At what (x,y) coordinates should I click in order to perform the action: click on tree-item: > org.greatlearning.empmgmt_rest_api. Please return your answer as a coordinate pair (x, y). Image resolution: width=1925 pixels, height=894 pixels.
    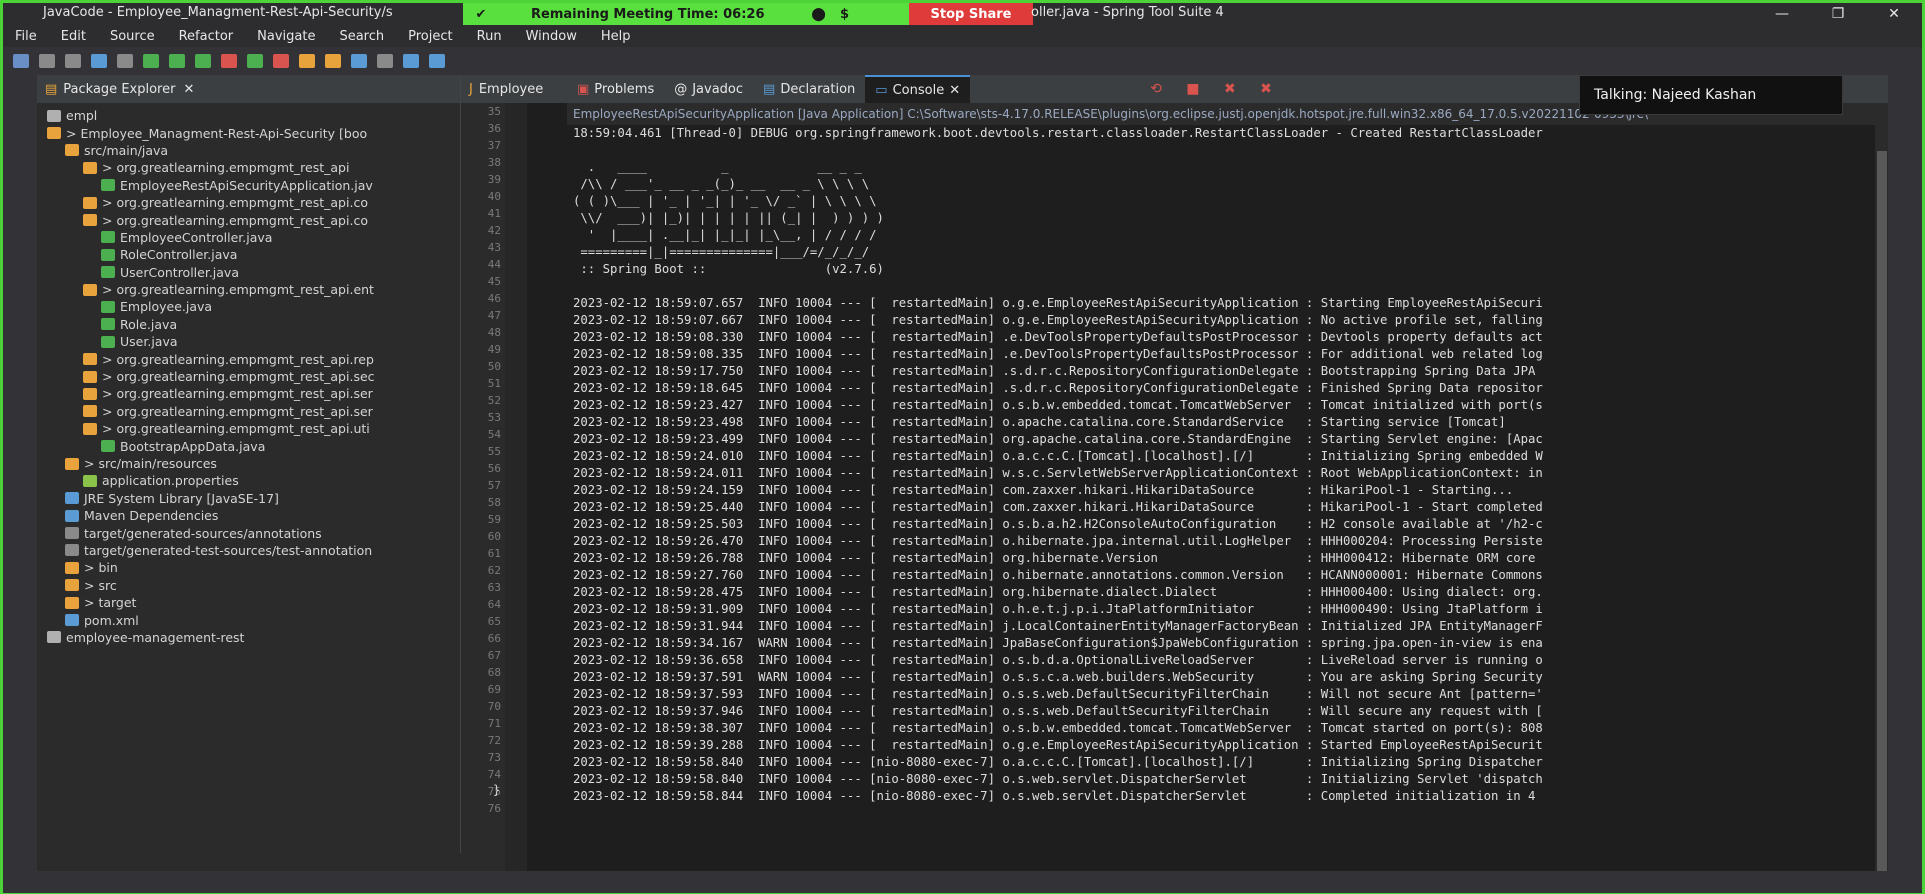
    Looking at the image, I should click on (248, 167).